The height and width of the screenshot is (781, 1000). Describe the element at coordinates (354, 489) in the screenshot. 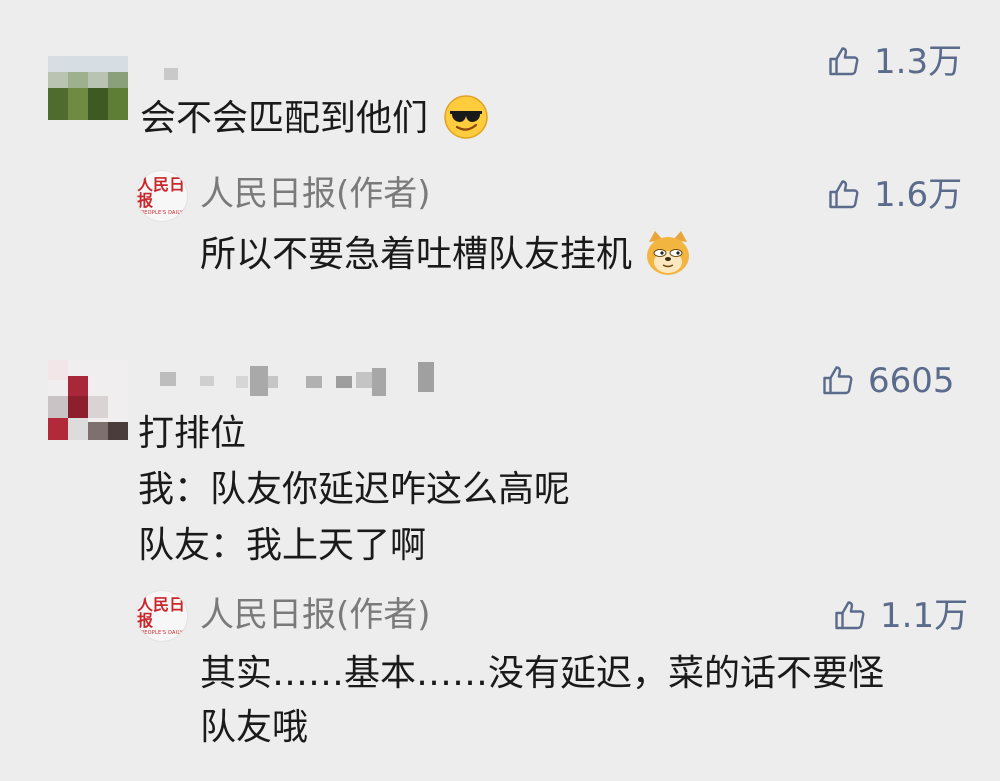

I see `comment-text-line-2: 我：队友你延迟咋这么高呢` at that location.